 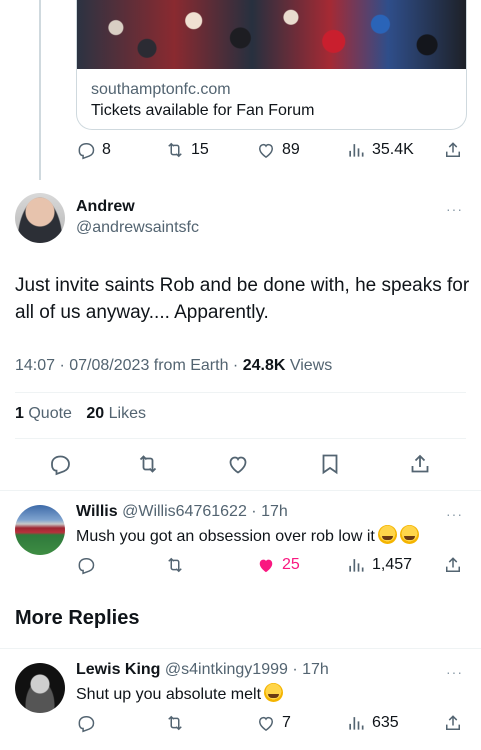 What do you see at coordinates (454, 209) in the screenshot?
I see `more-options-icon: ···` at bounding box center [454, 209].